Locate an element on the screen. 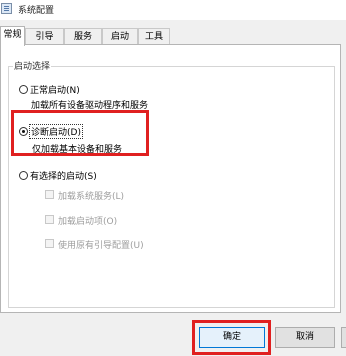  tab-boot: 引导 is located at coordinates (44, 36).